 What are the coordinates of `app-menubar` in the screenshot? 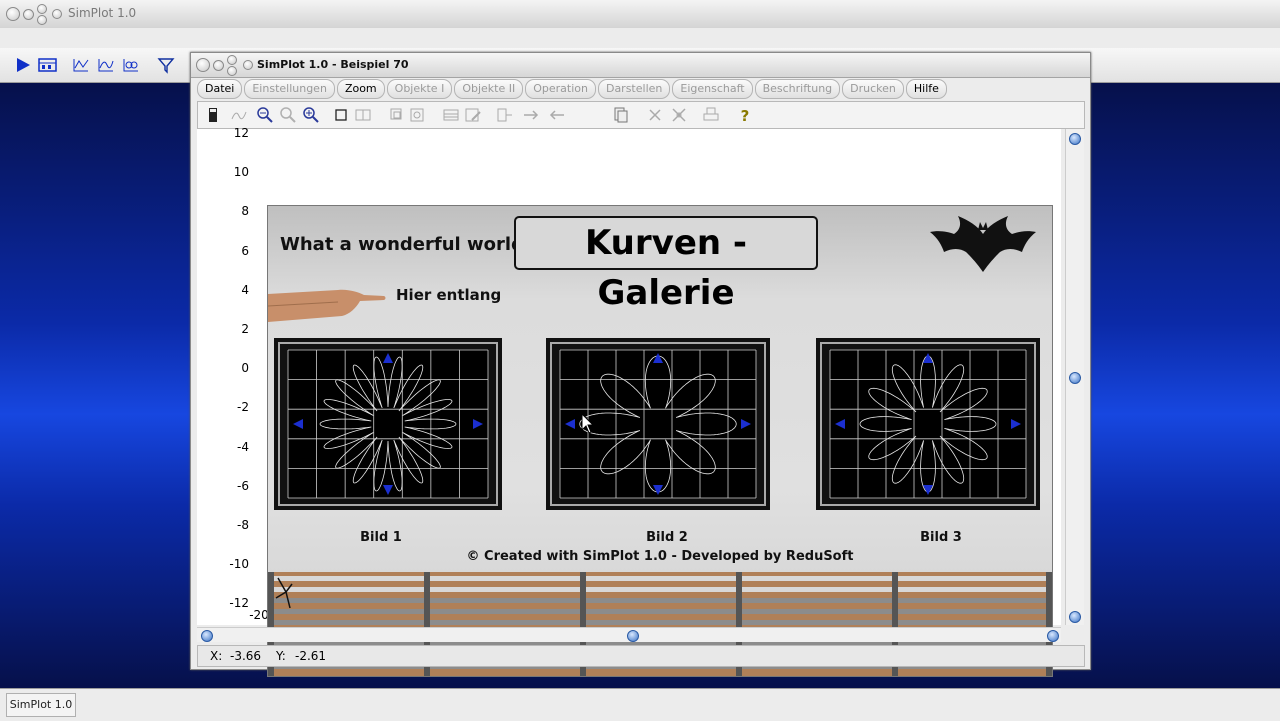 It's located at (640, 38).